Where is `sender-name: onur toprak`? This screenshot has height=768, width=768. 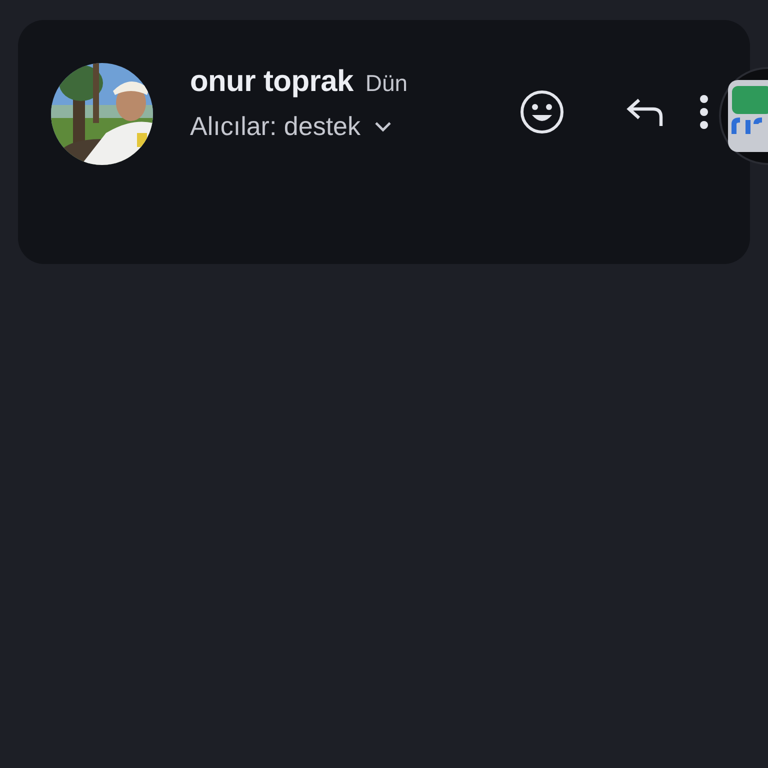 sender-name: onur toprak is located at coordinates (272, 82).